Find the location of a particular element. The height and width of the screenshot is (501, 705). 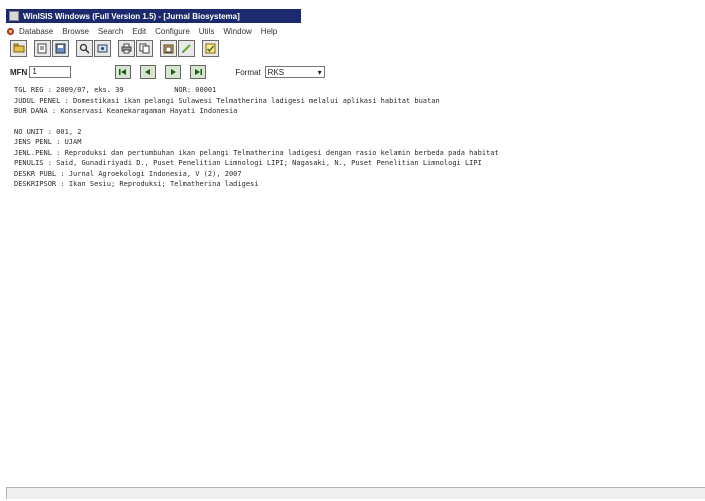

status-bar is located at coordinates (355, 493).